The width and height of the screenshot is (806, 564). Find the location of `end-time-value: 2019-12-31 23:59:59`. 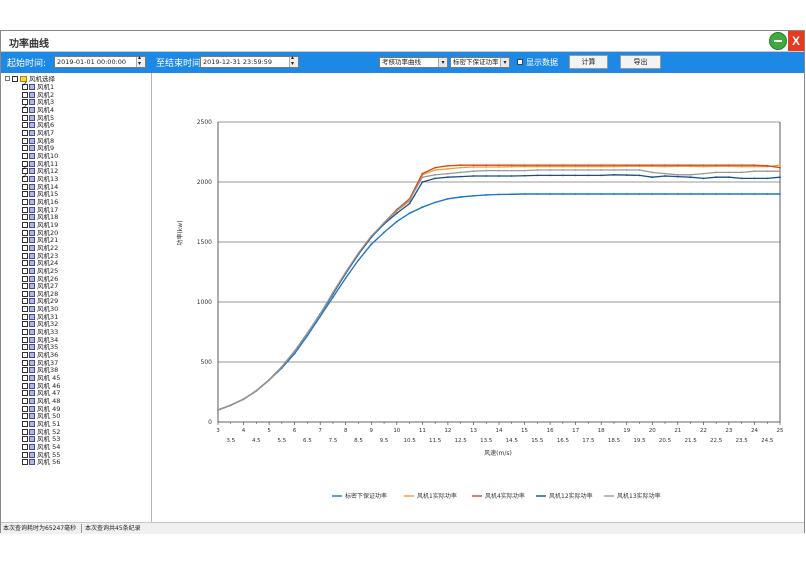

end-time-value: 2019-12-31 23:59:59 is located at coordinates (238, 62).